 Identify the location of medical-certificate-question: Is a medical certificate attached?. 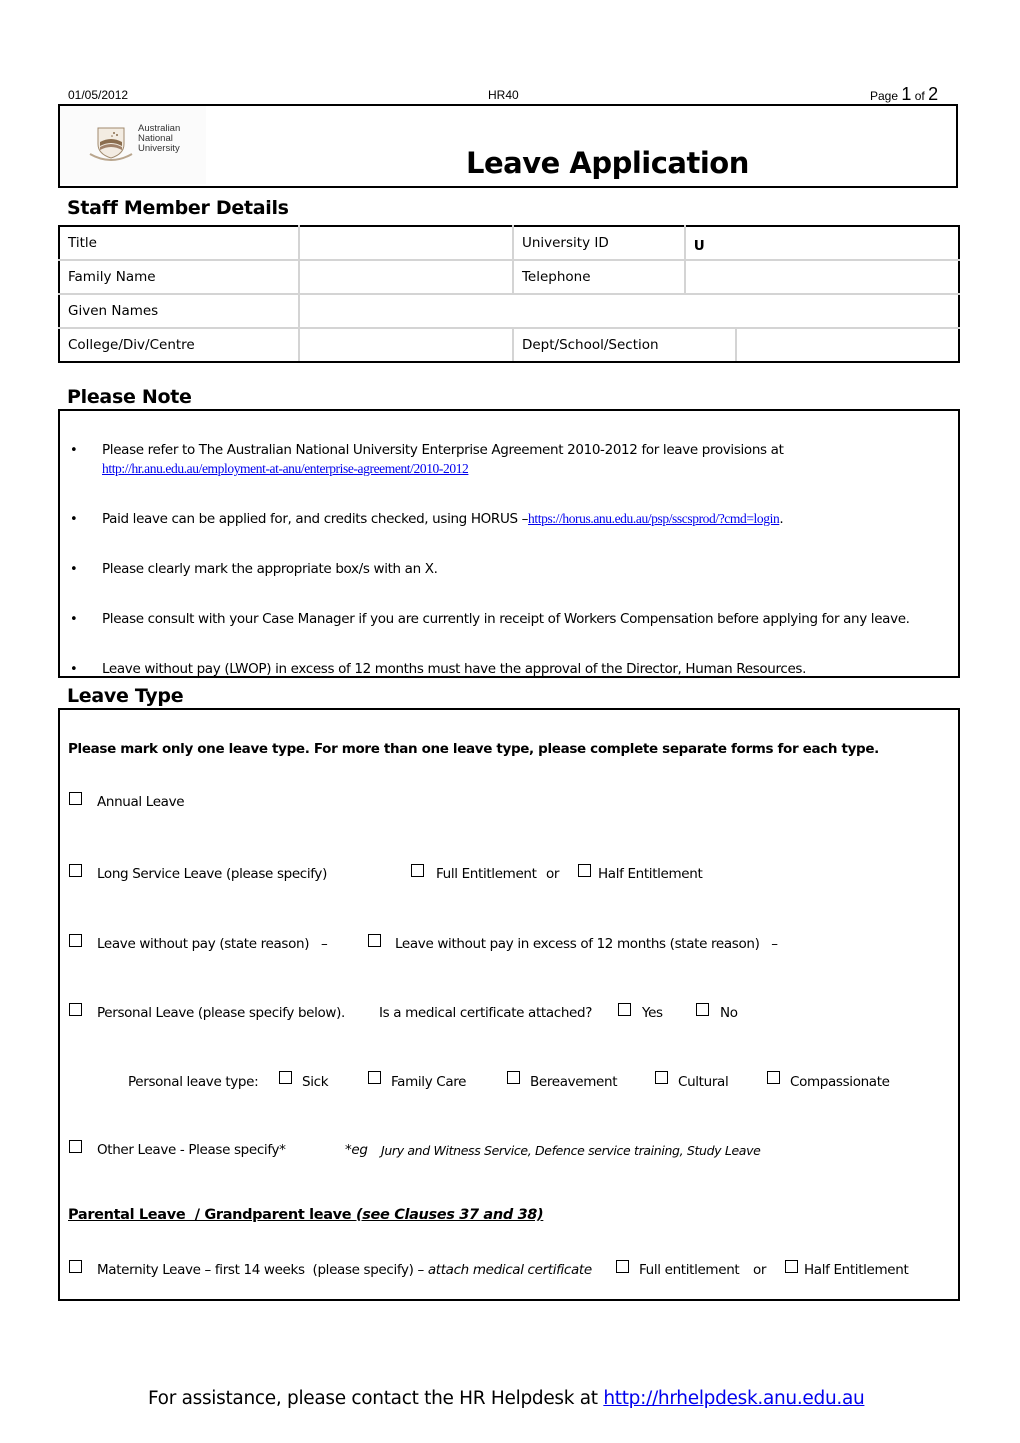
(486, 1013).